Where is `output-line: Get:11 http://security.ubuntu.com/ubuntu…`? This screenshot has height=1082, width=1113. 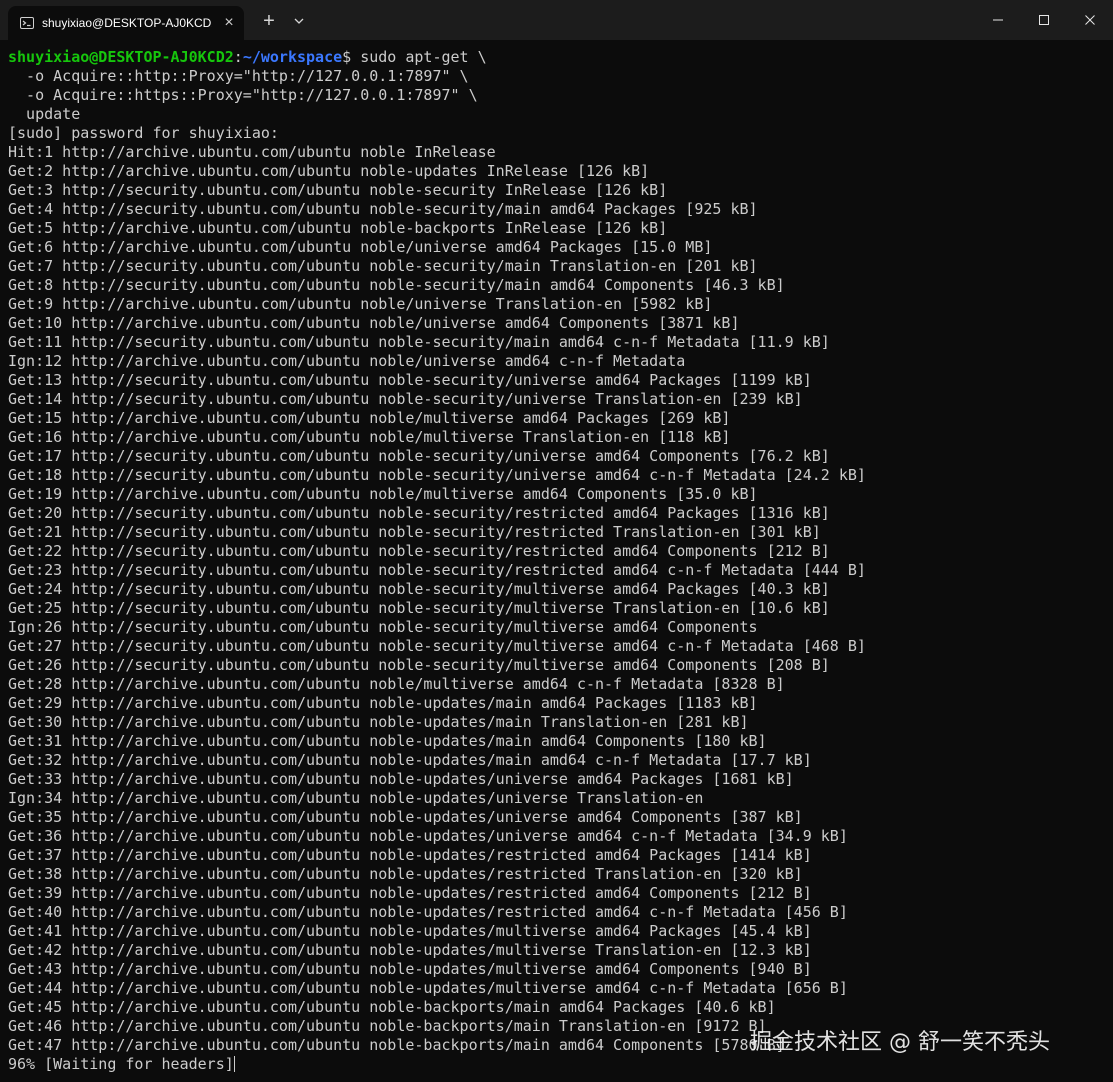 output-line: Get:11 http://security.ubuntu.com/ubuntu… is located at coordinates (419, 342).